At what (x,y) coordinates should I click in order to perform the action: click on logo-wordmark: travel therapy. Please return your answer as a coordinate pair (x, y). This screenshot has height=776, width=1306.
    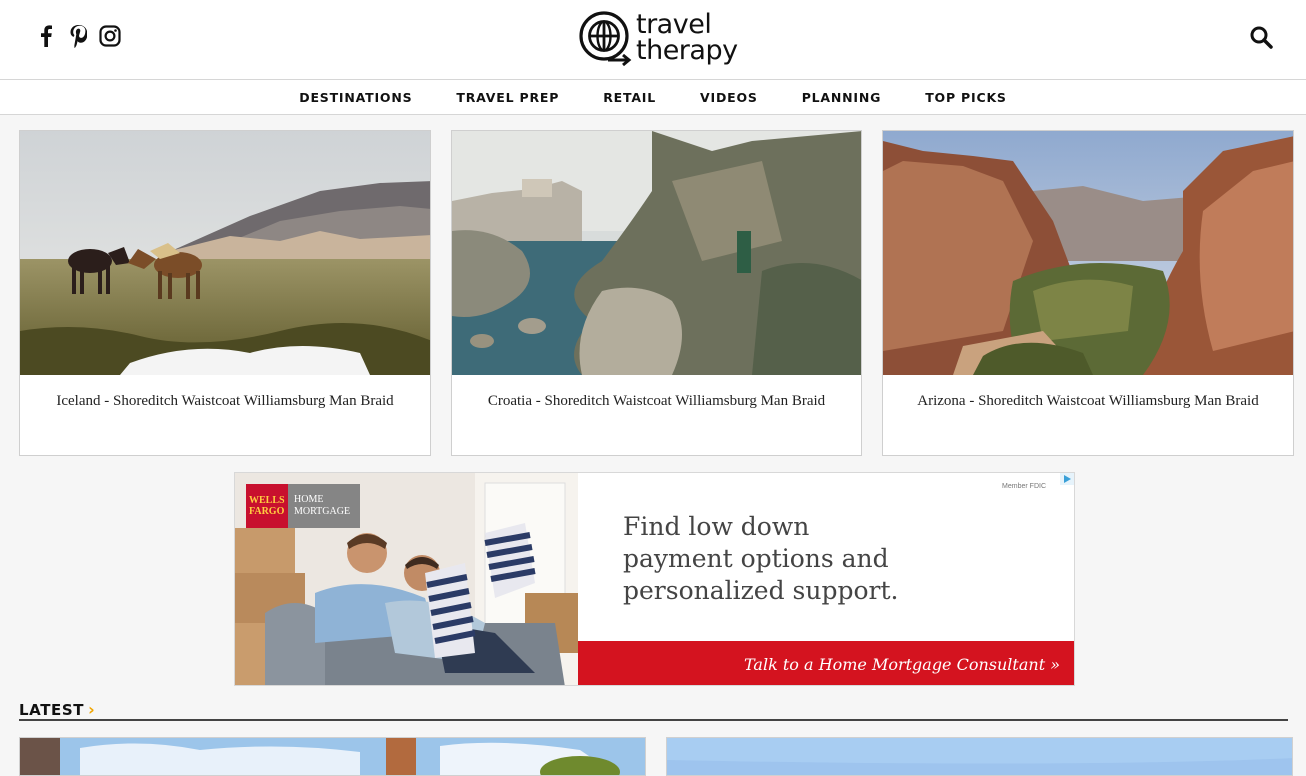
    Looking at the image, I should click on (687, 38).